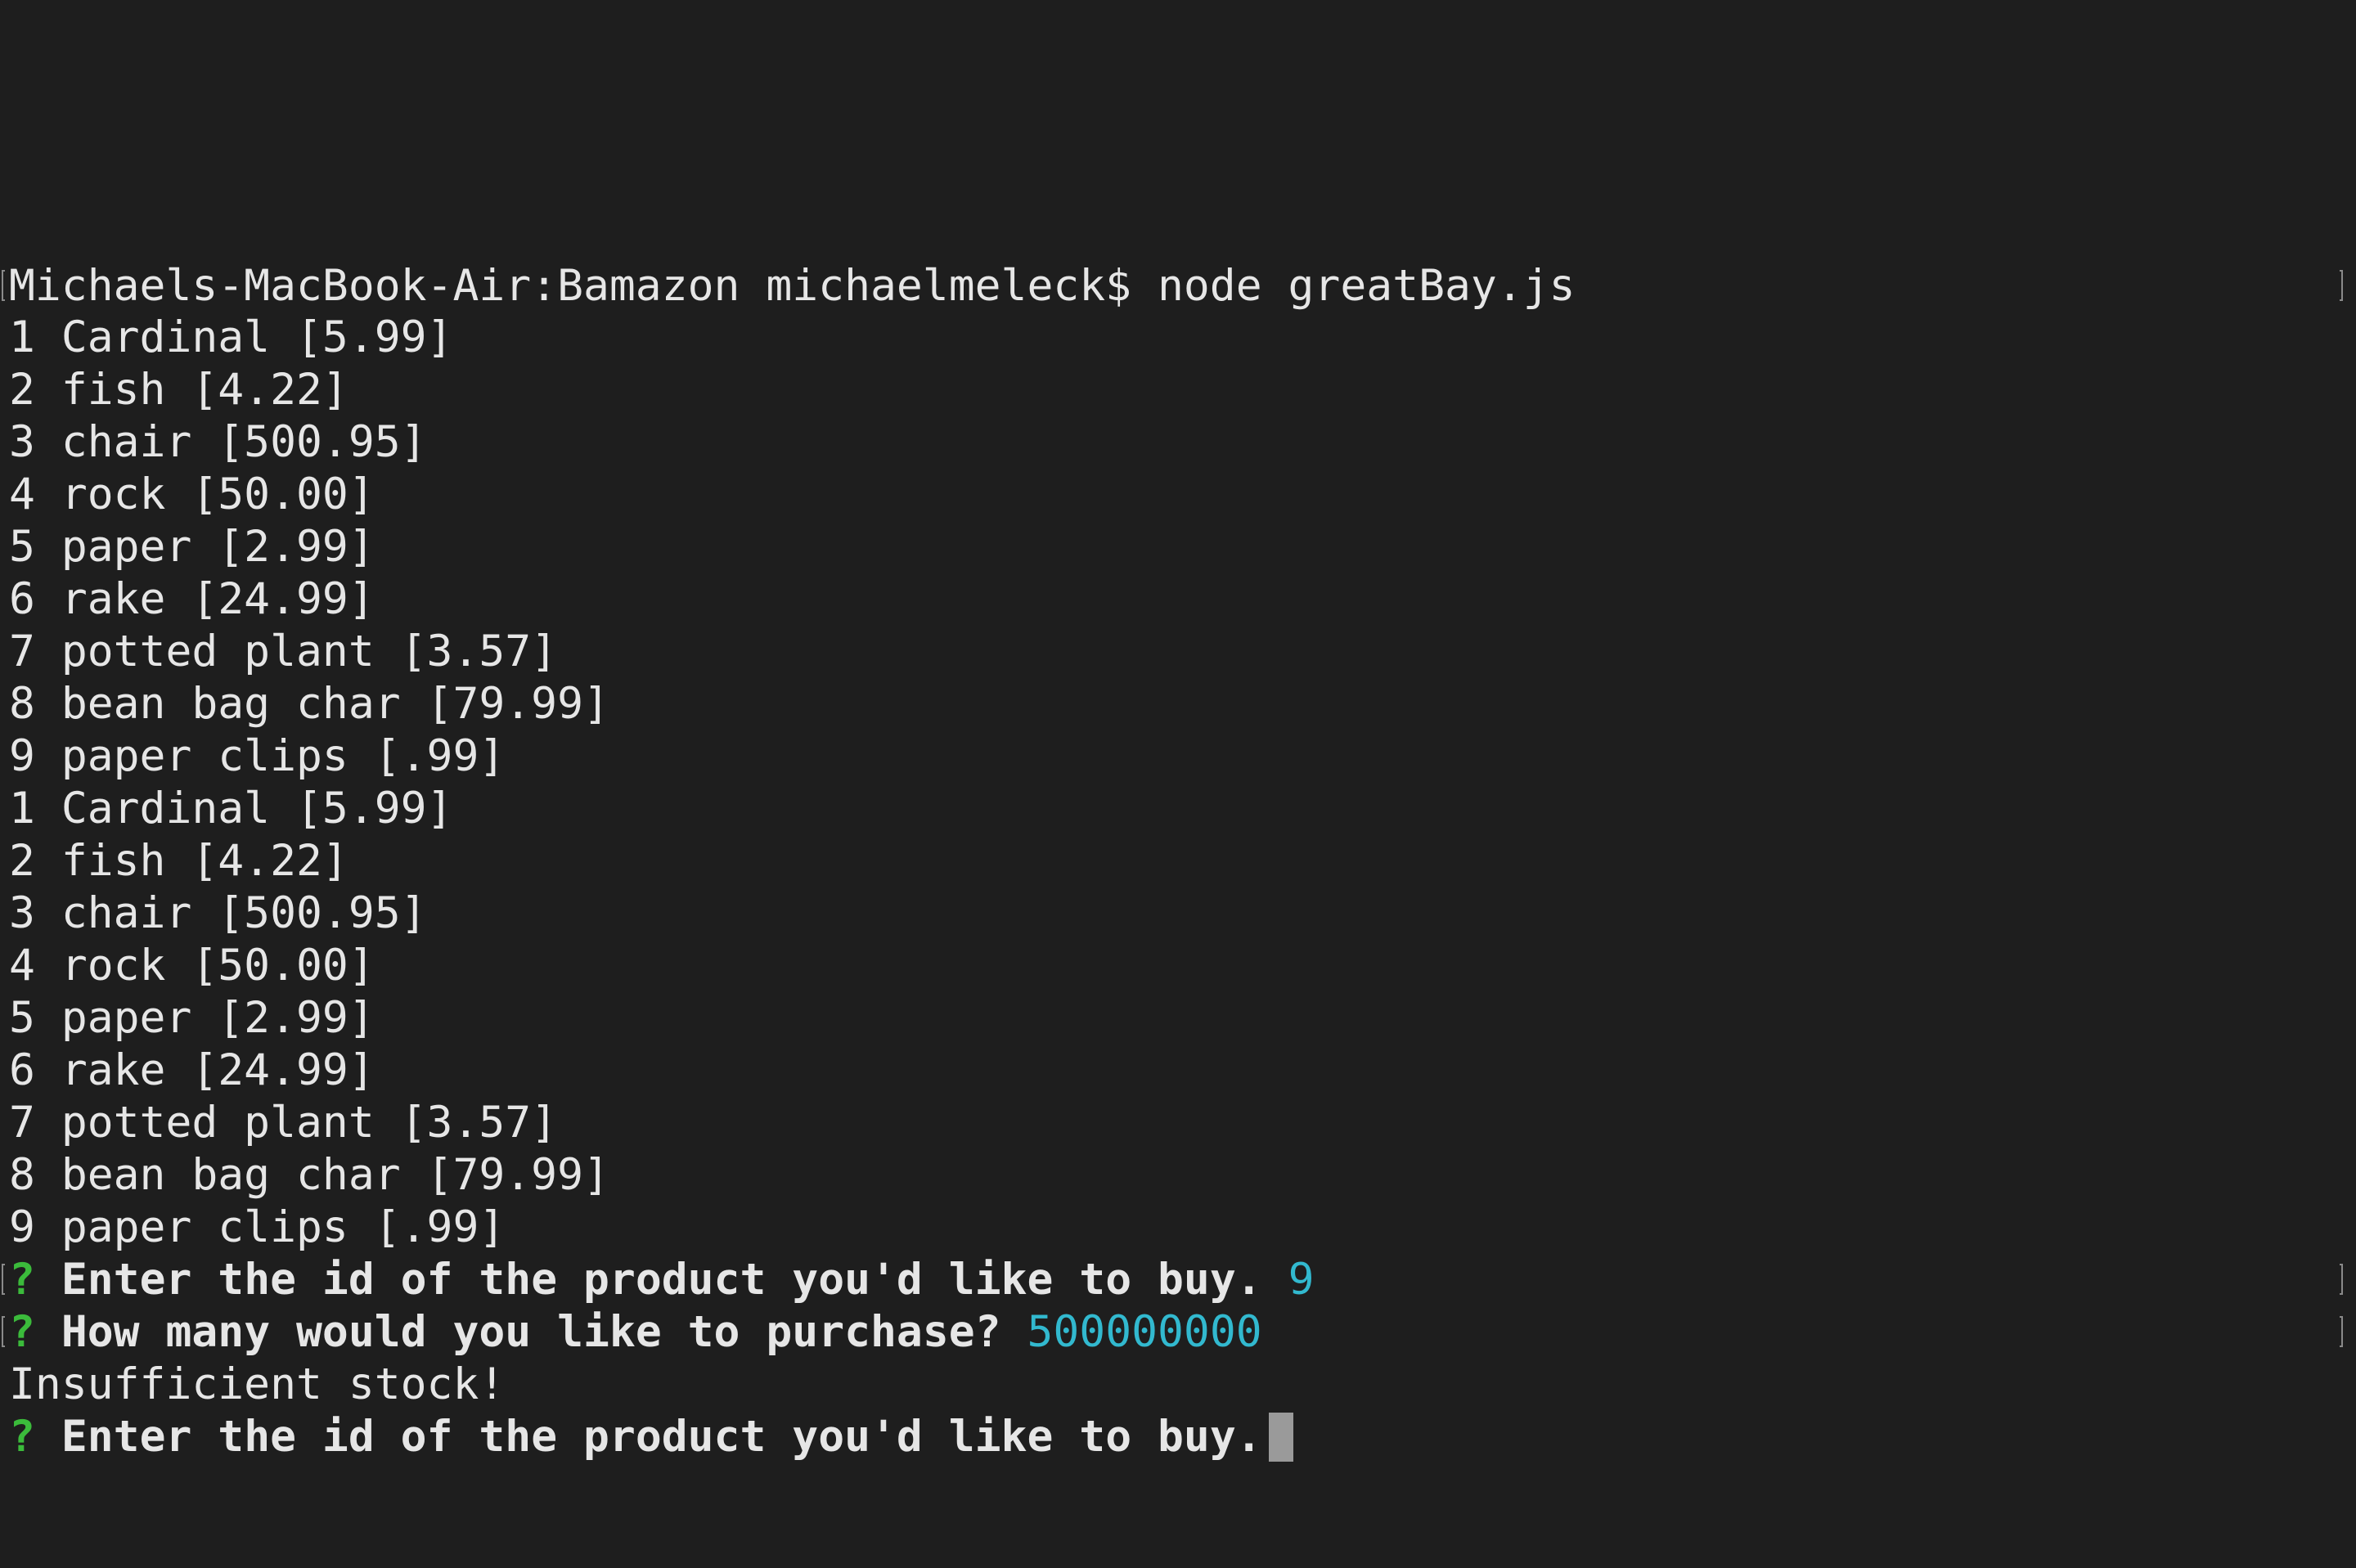 This screenshot has width=2356, height=1568. What do you see at coordinates (1301, 1280) in the screenshot?
I see `prompt-answer: 9` at bounding box center [1301, 1280].